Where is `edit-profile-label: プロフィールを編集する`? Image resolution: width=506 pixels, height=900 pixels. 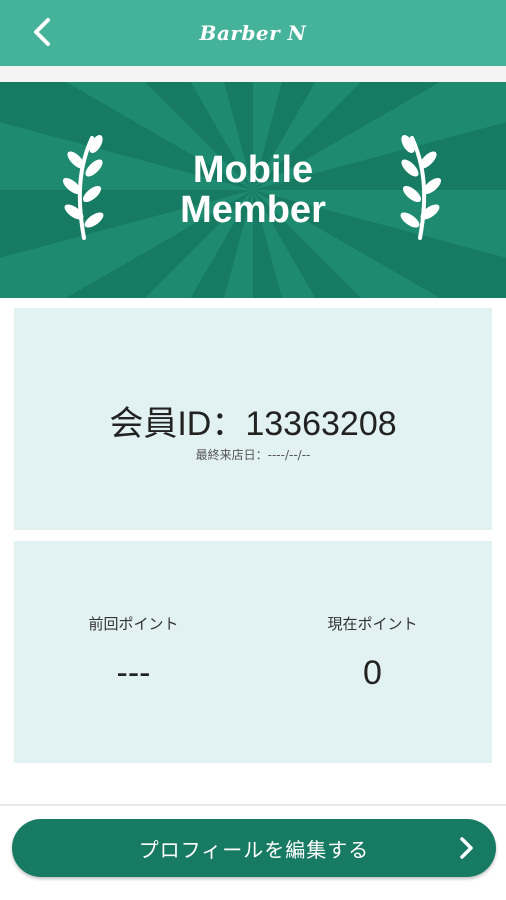
edit-profile-label: プロフィールを編集する is located at coordinates (254, 849).